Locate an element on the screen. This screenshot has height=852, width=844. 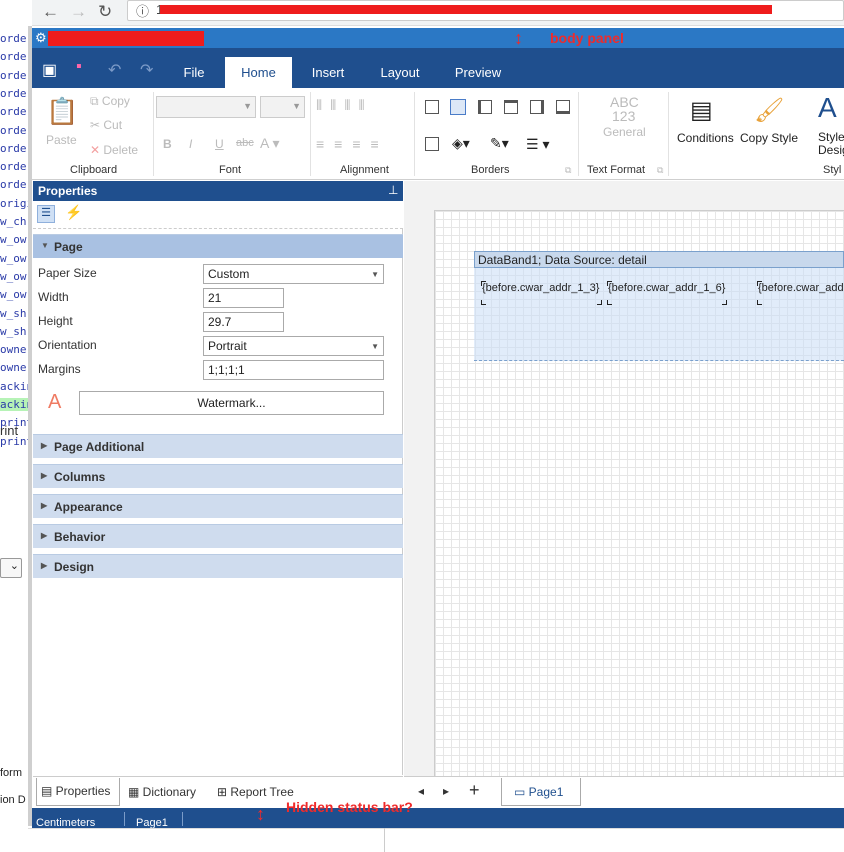
chevron-left-icon: ◂ is located at coordinates (421, 791).